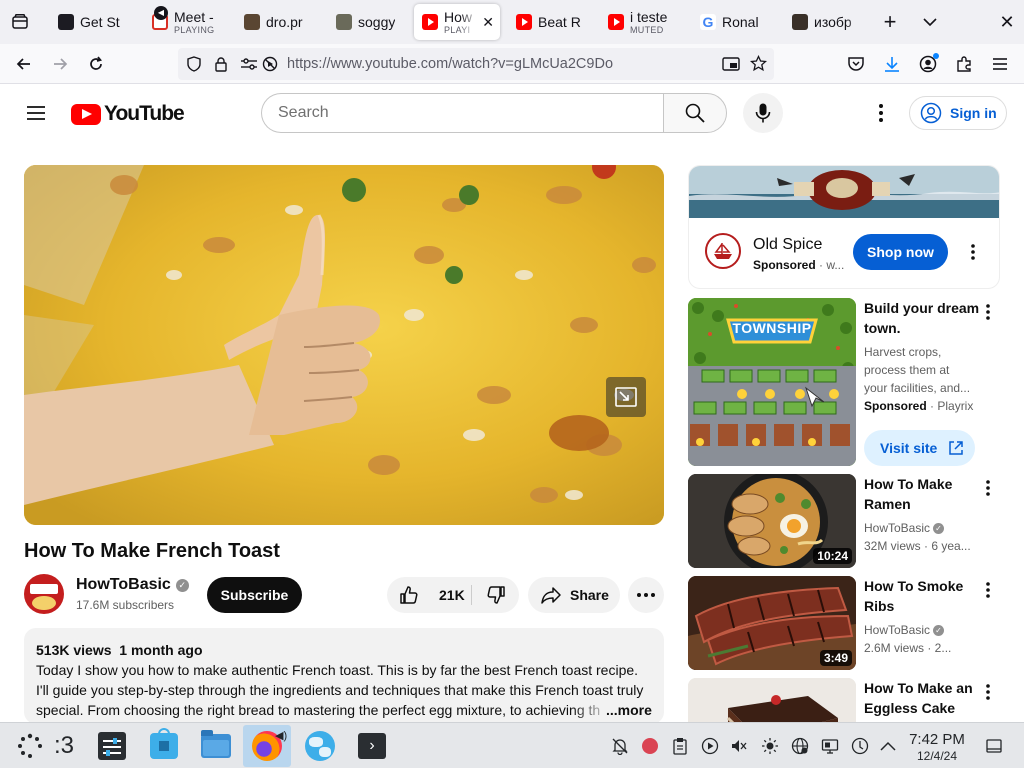  What do you see at coordinates (24, 64) in the screenshot?
I see `back-button` at bounding box center [24, 64].